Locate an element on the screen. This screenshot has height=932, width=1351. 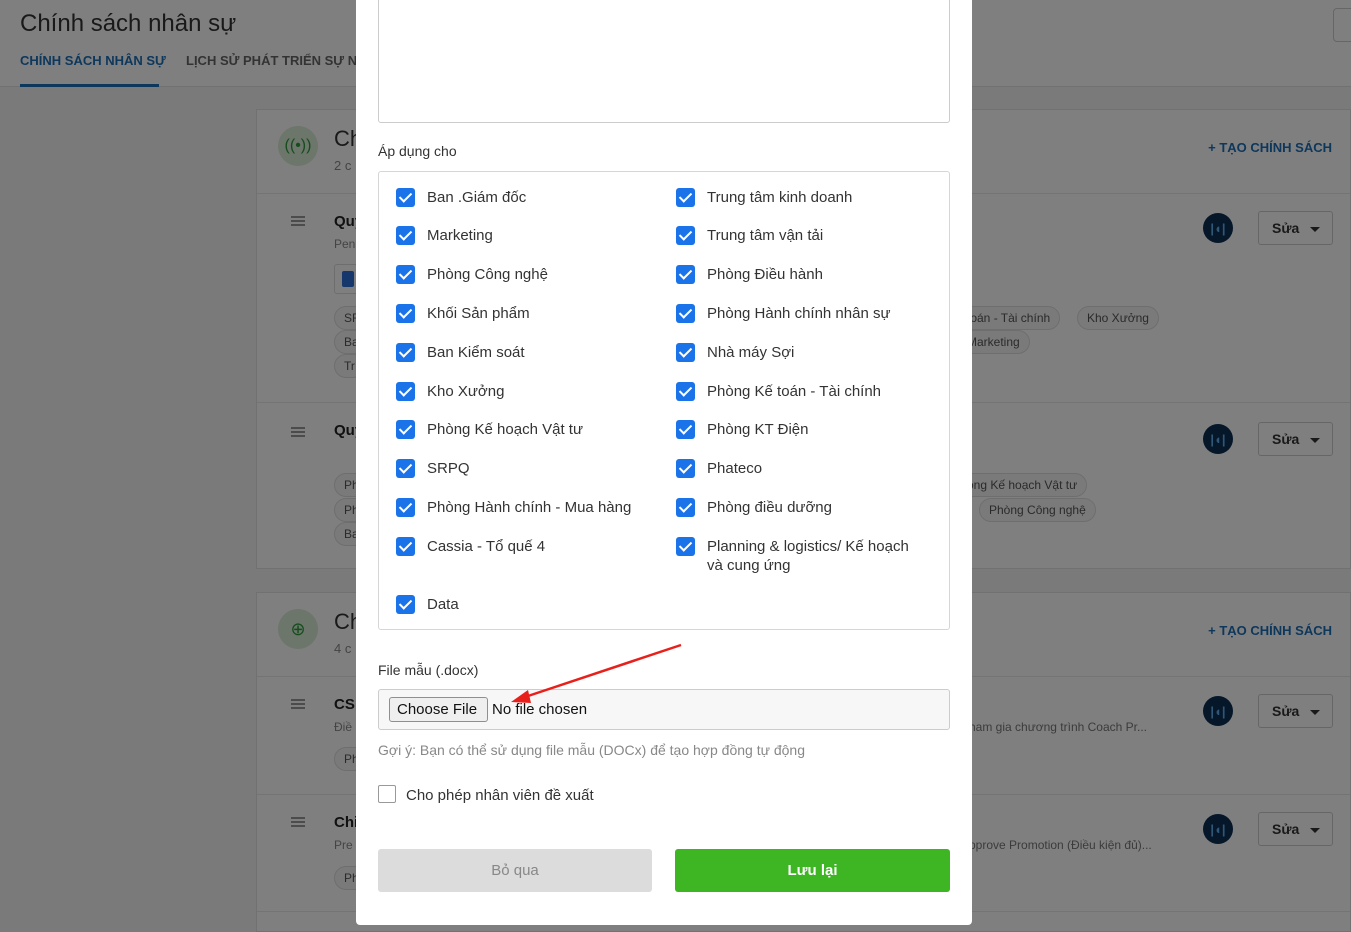
department-checkbox-item: Phòng điều dưỡng is located at coordinates (754, 507).